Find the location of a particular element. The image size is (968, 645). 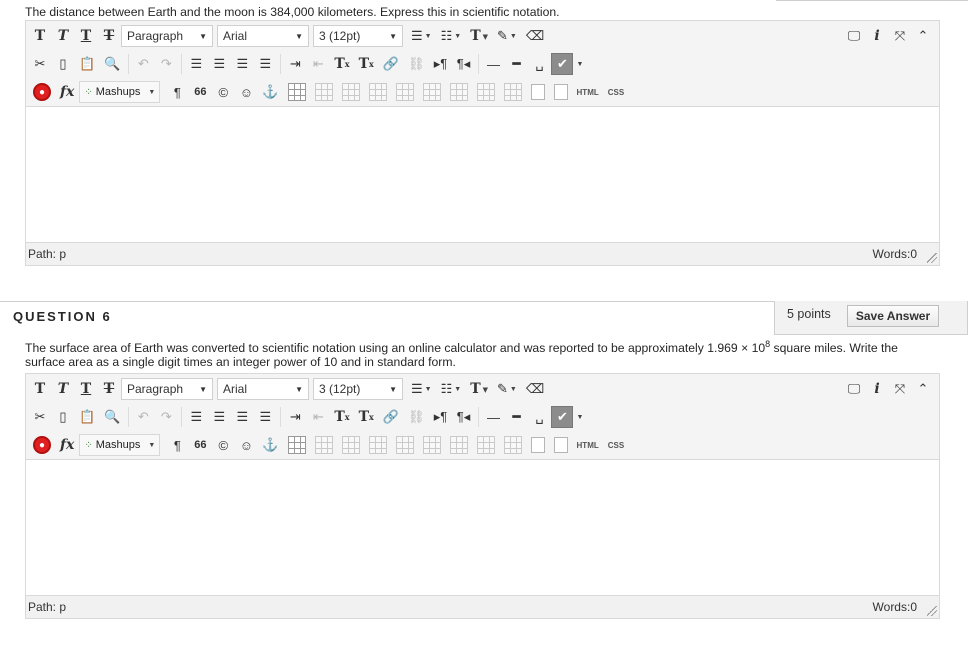

align-center-button: ☰ is located at coordinates (219, 64).